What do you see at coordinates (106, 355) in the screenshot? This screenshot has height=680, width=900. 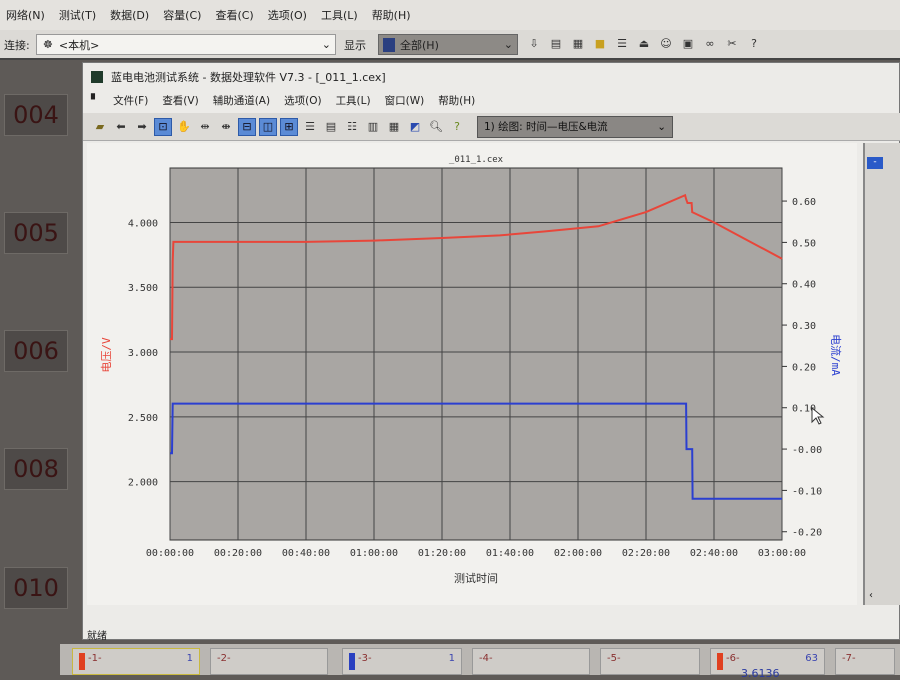 I see `y-axis-label: 电压/V` at bounding box center [106, 355].